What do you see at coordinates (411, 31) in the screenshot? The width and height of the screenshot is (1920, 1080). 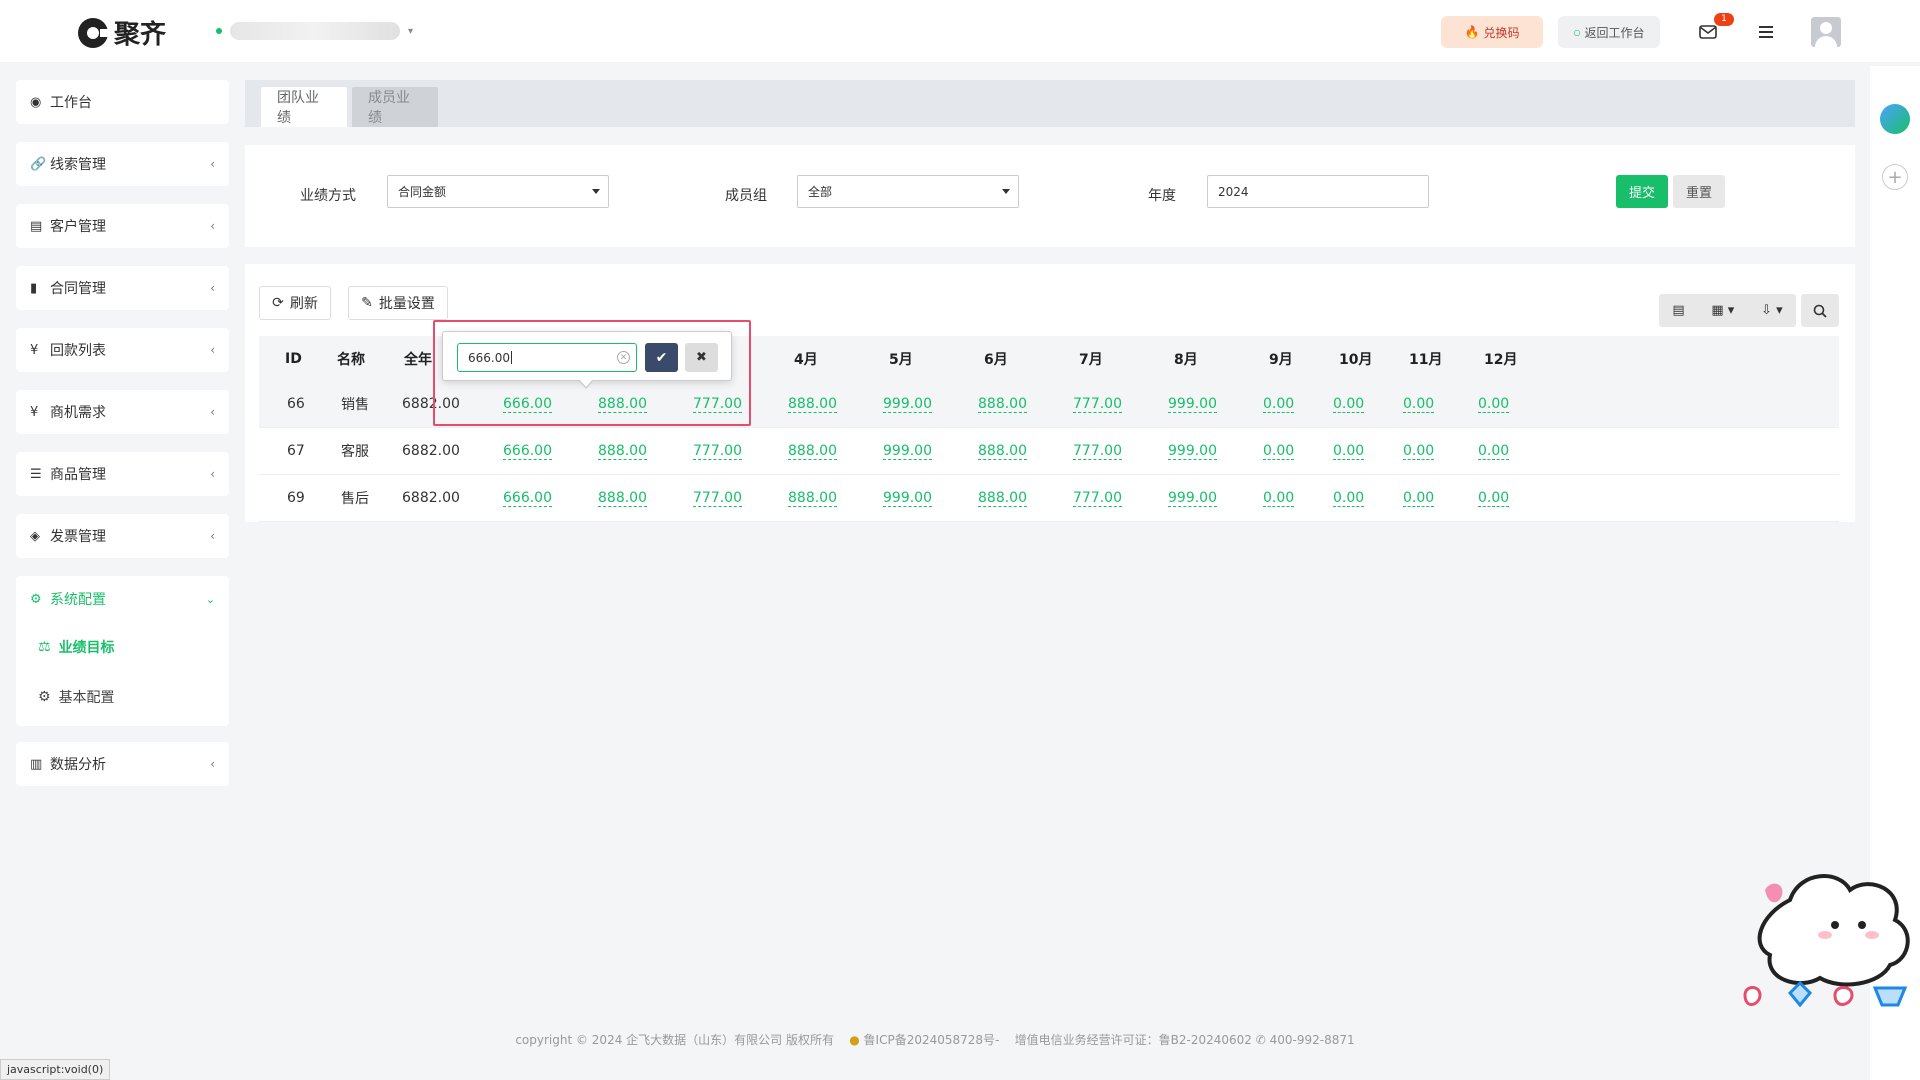 I see `caret-down-icon: ▾` at bounding box center [411, 31].